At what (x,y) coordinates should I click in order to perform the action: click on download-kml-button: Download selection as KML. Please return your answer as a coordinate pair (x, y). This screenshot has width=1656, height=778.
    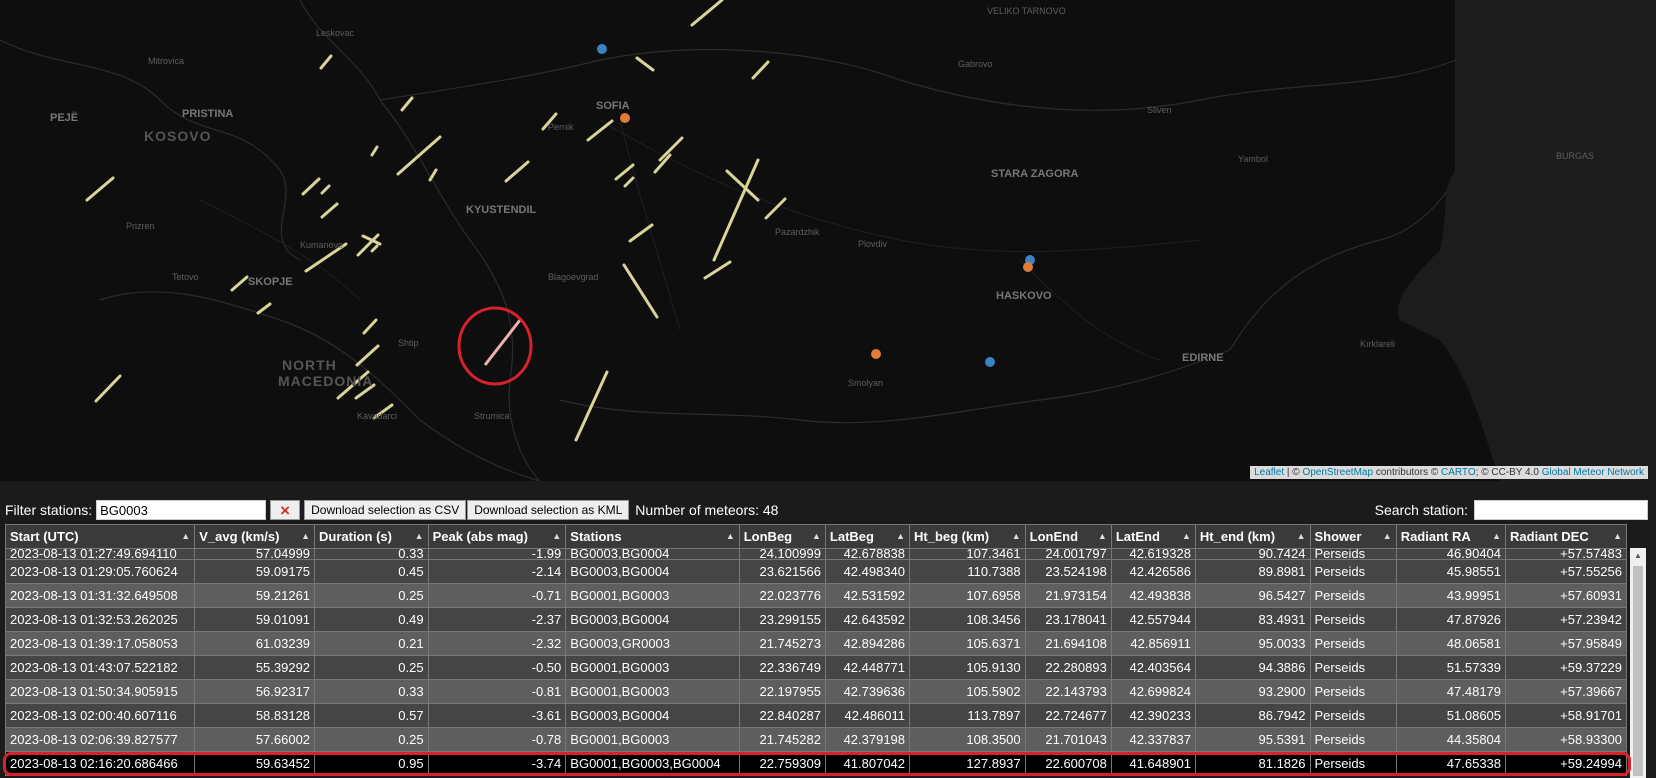
    Looking at the image, I should click on (548, 510).